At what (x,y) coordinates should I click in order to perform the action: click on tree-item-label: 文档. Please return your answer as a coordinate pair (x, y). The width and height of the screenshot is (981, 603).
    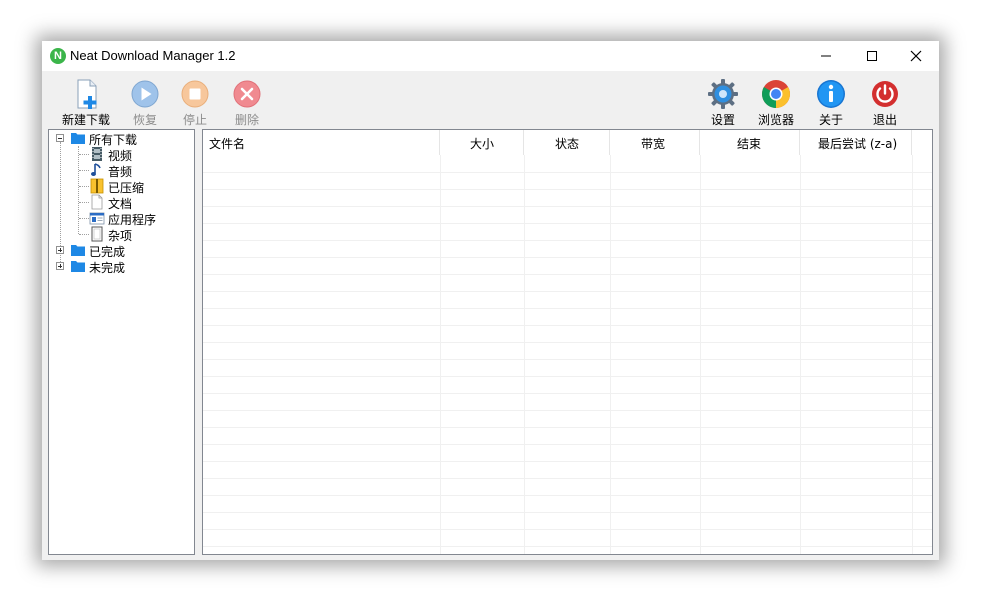
    Looking at the image, I should click on (120, 204).